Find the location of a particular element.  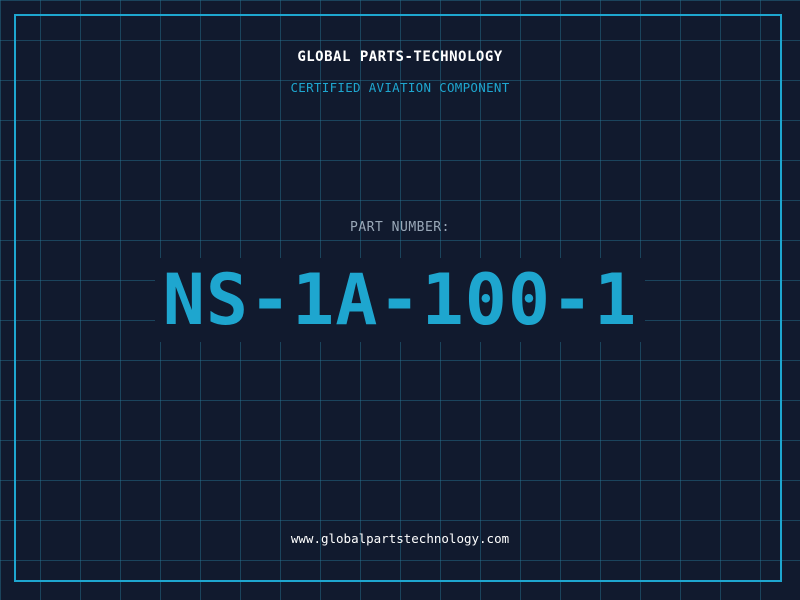

website-url: www.globalpartstechnology.com is located at coordinates (400, 538).